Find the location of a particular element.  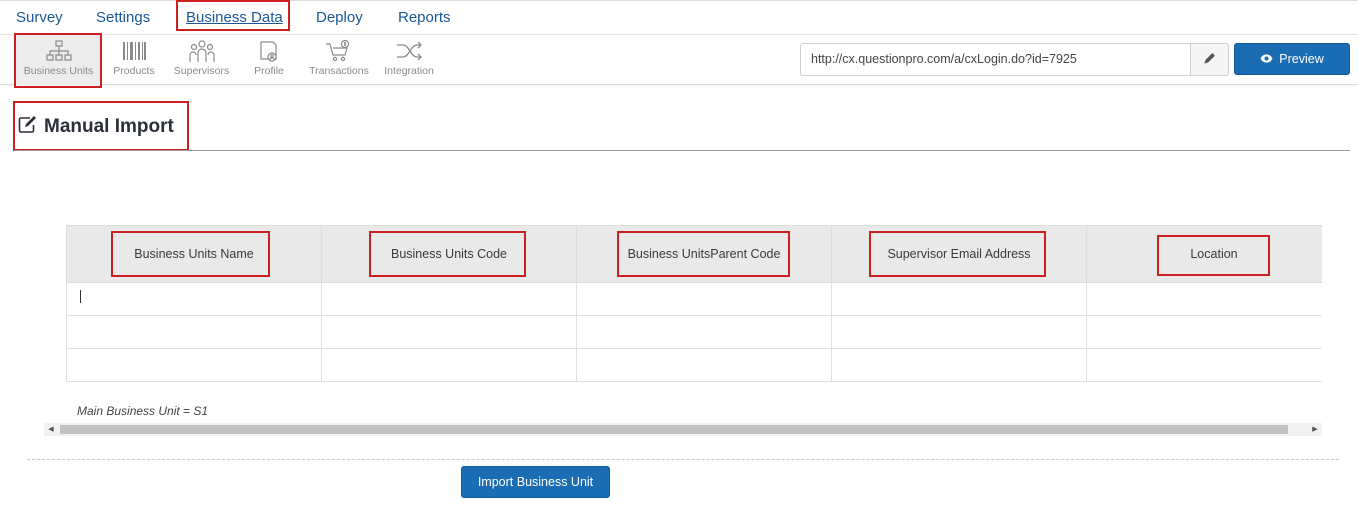

text-cursor is located at coordinates (80, 296).